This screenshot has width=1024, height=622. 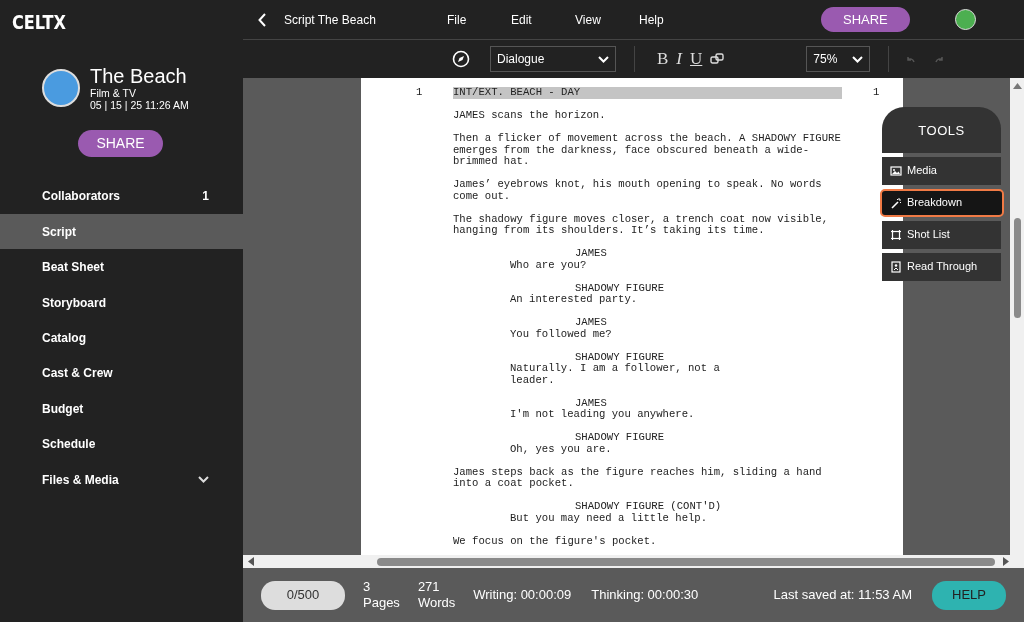 I want to click on character-name: SHADOWY FIGURE (CONT'D), so click(x=648, y=507).